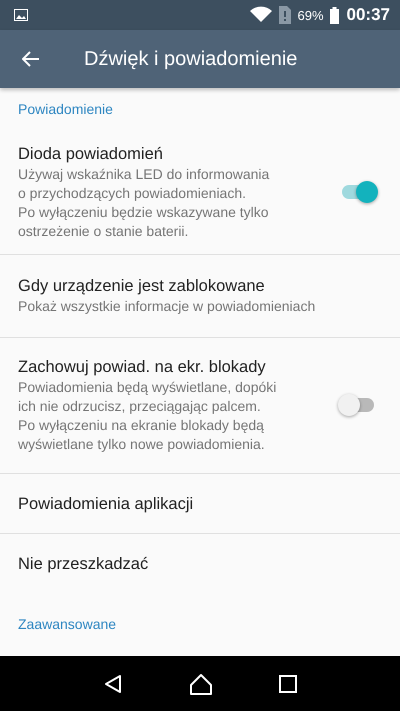  What do you see at coordinates (113, 684) in the screenshot?
I see `back-icon` at bounding box center [113, 684].